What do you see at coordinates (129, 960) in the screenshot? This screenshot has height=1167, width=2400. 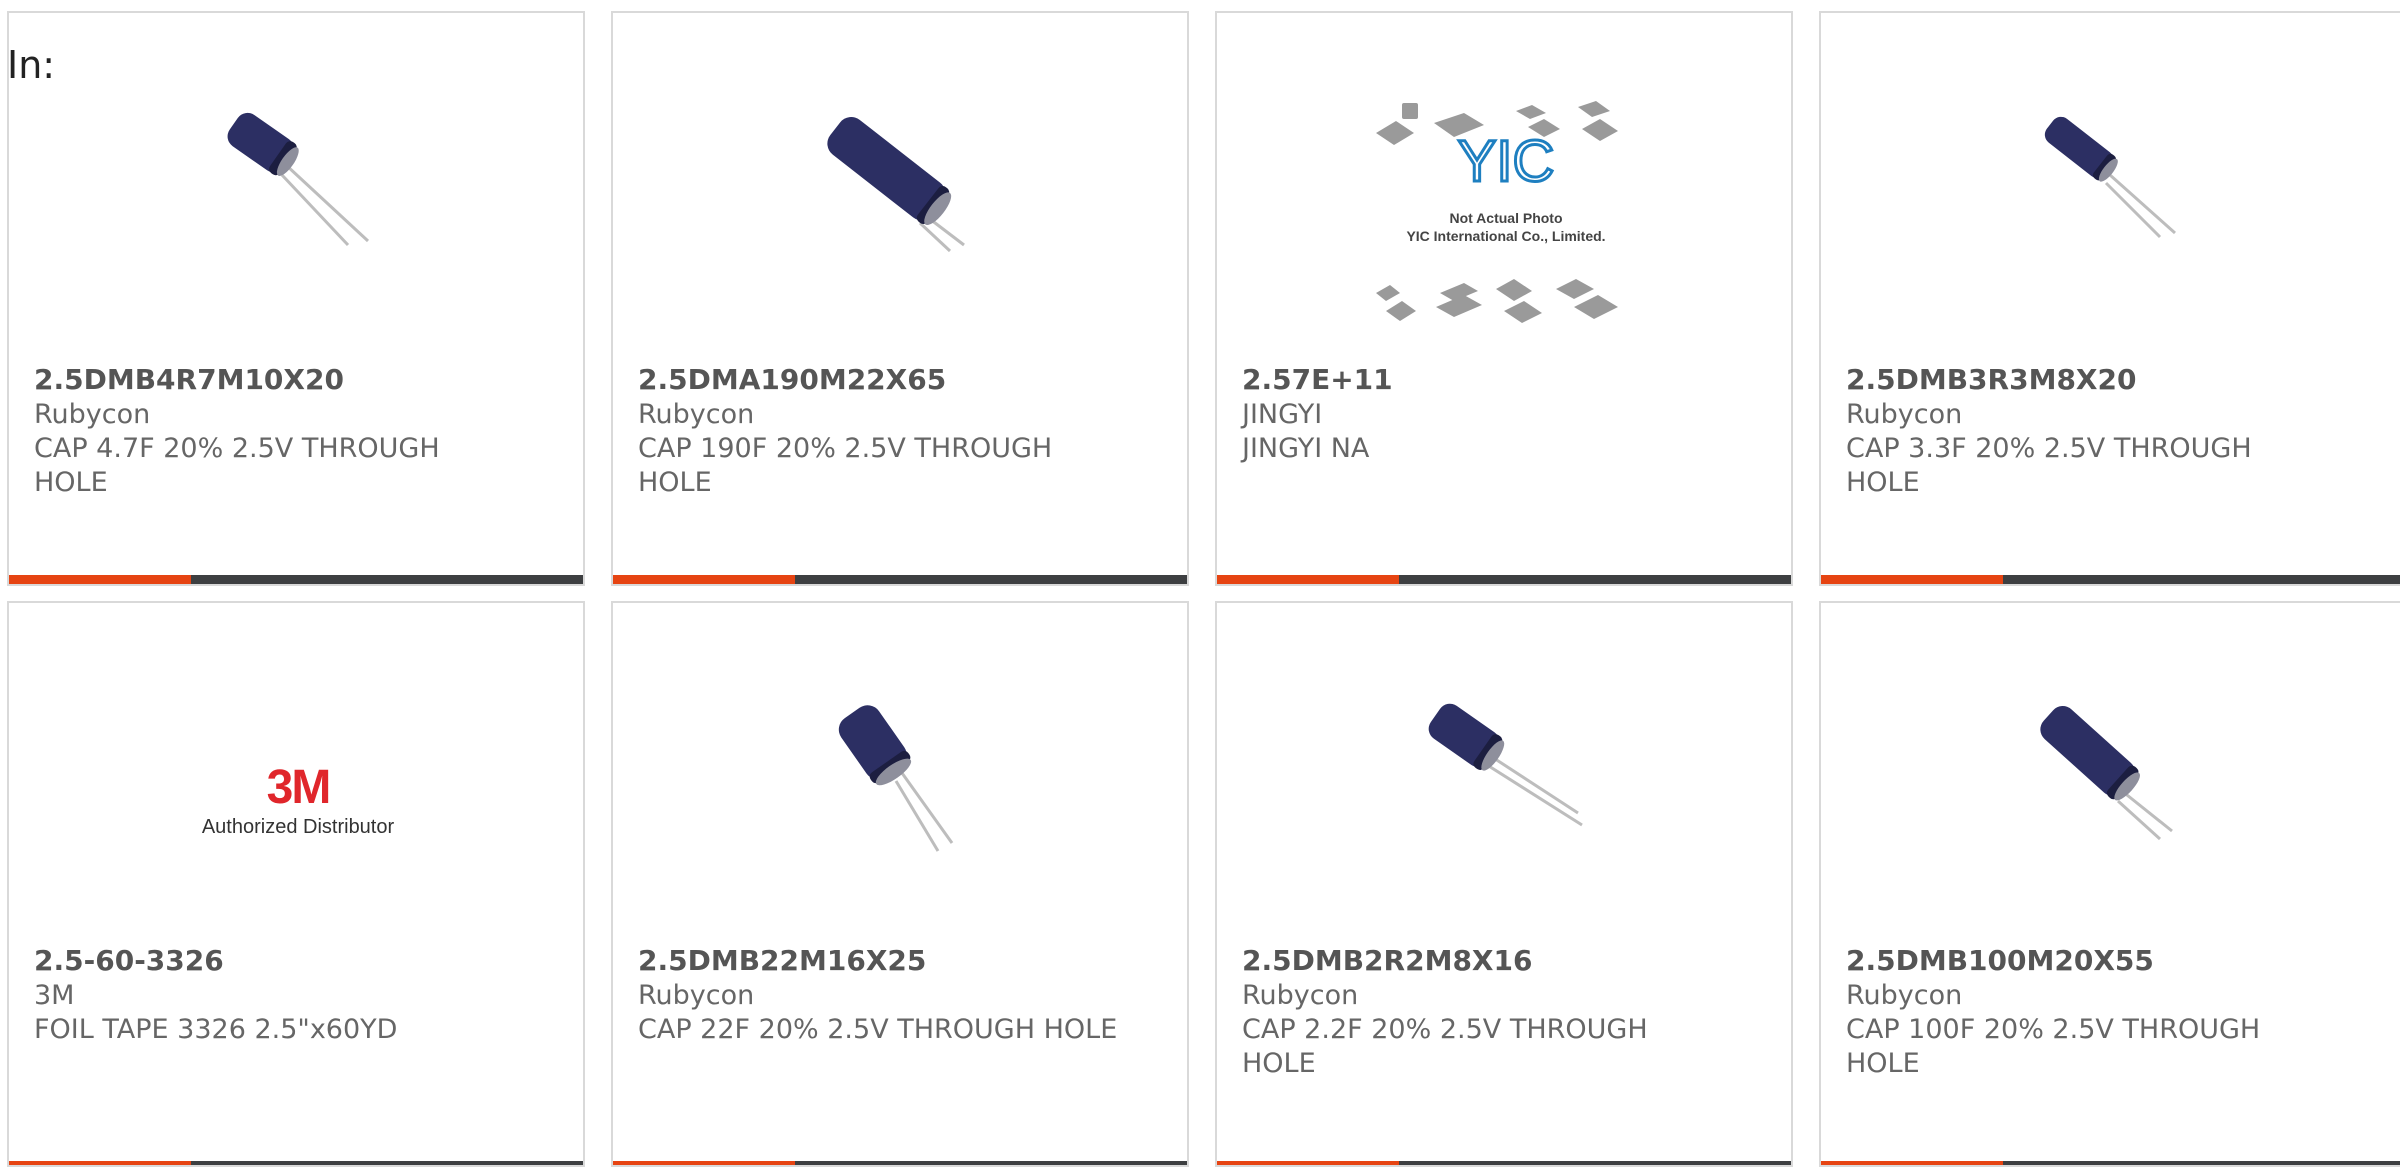 I see `part-number: 2.5-60-3326` at bounding box center [129, 960].